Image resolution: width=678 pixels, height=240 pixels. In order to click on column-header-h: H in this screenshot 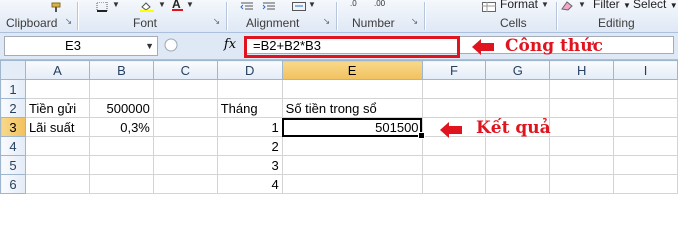, I will do `click(582, 70)`.